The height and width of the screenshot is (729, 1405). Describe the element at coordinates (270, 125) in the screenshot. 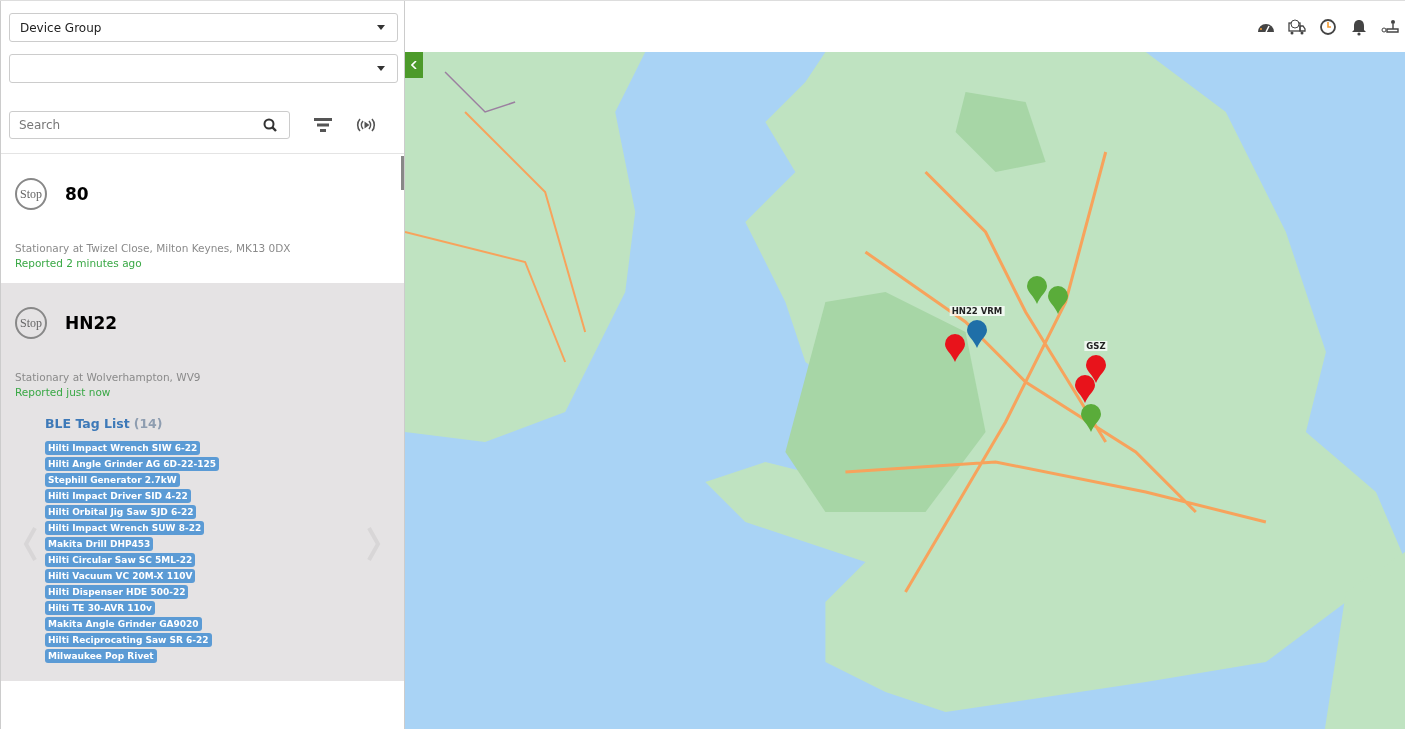

I see `search-icon` at that location.